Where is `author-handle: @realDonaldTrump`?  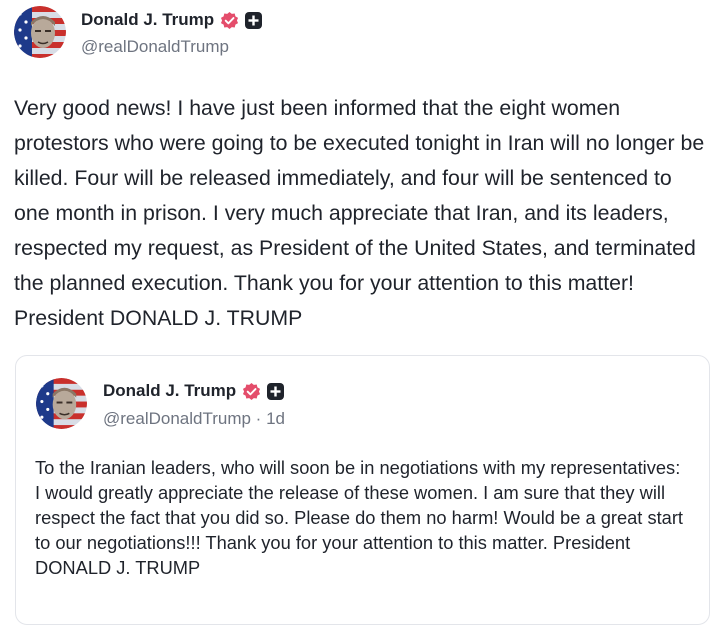
author-handle: @realDonaldTrump is located at coordinates (155, 47).